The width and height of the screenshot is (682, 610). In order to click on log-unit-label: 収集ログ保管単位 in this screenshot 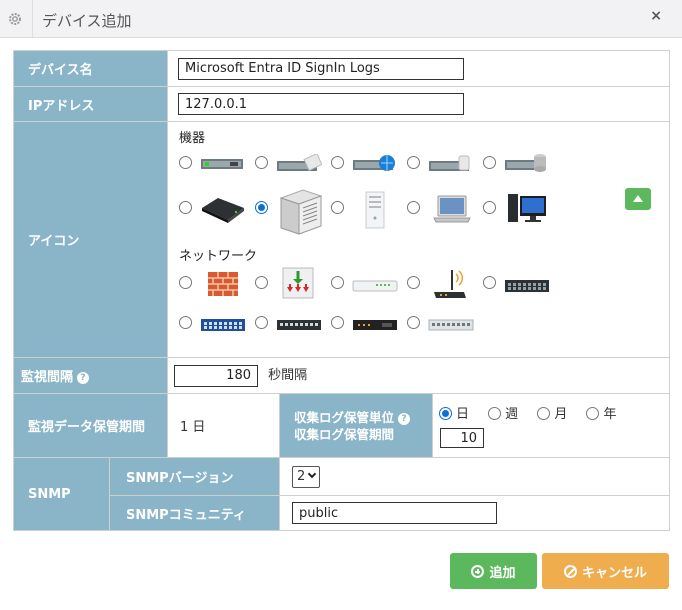, I will do `click(344, 417)`.